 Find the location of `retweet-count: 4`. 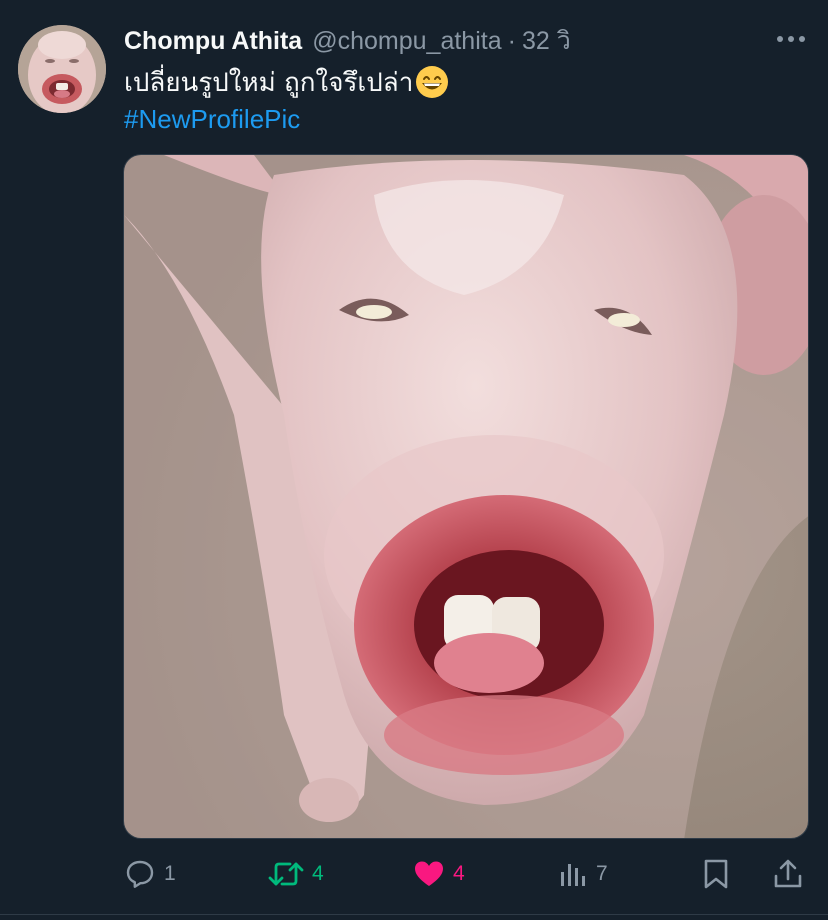

retweet-count: 4 is located at coordinates (318, 873).